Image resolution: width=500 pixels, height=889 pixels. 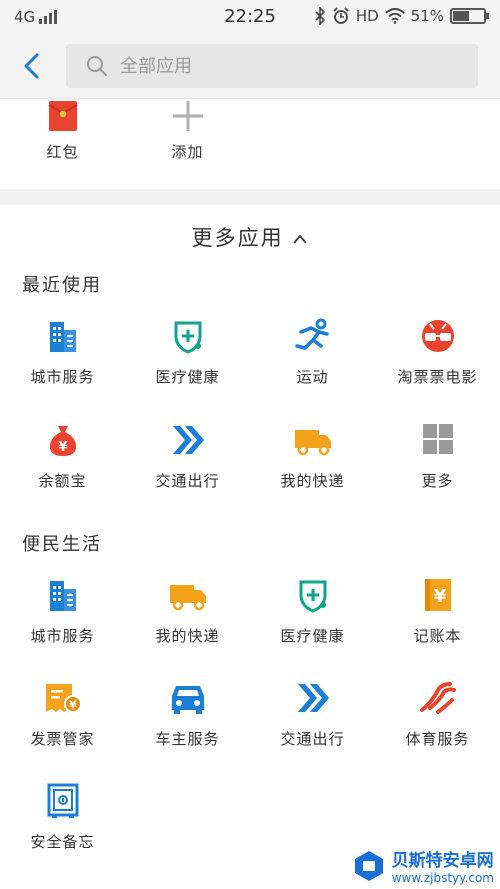 What do you see at coordinates (437, 481) in the screenshot?
I see `app-label: 更多` at bounding box center [437, 481].